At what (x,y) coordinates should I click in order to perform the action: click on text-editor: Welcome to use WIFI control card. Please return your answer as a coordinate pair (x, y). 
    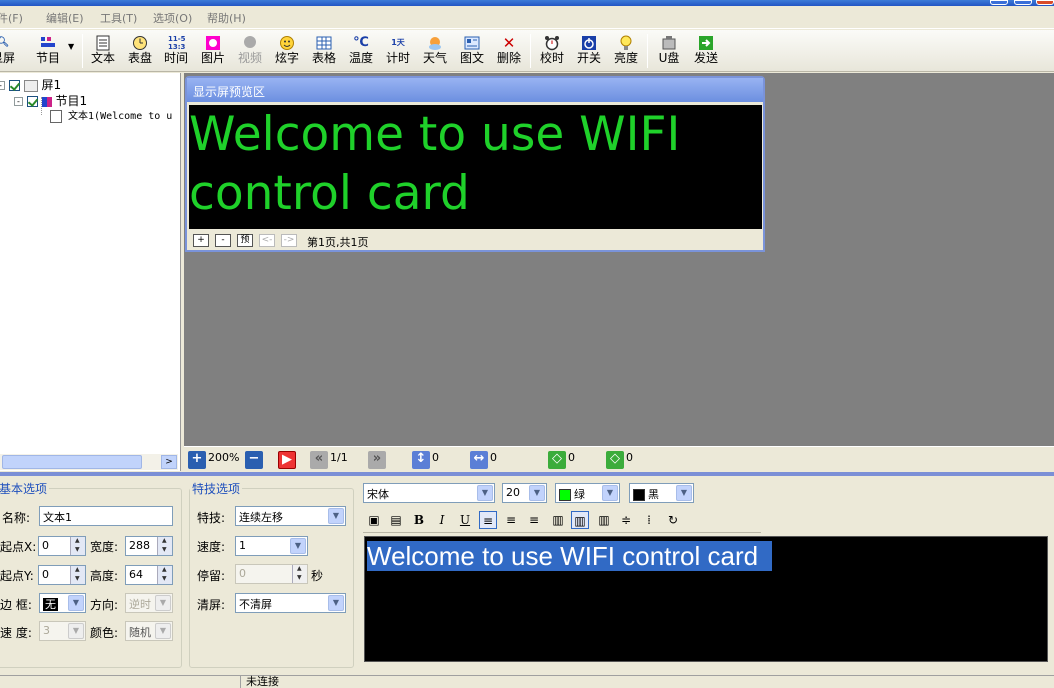
    Looking at the image, I should click on (706, 599).